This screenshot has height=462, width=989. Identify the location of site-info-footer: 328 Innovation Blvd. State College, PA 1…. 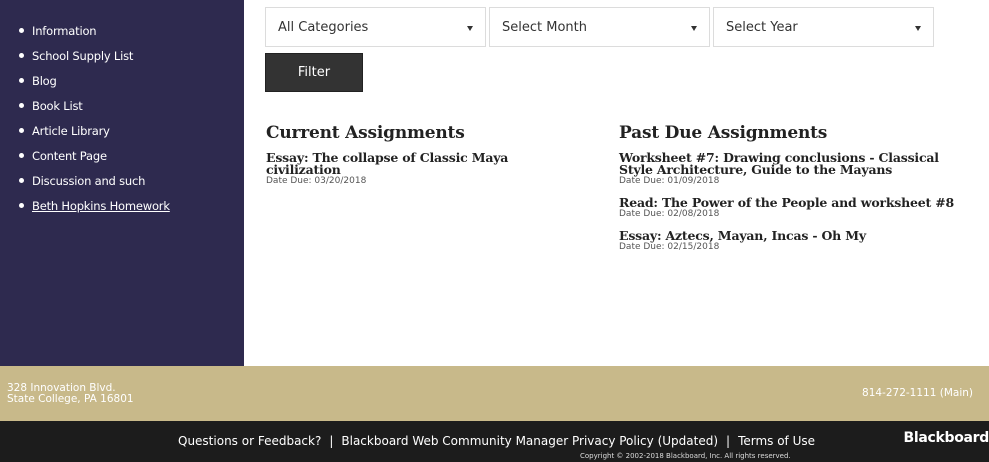
(494, 393).